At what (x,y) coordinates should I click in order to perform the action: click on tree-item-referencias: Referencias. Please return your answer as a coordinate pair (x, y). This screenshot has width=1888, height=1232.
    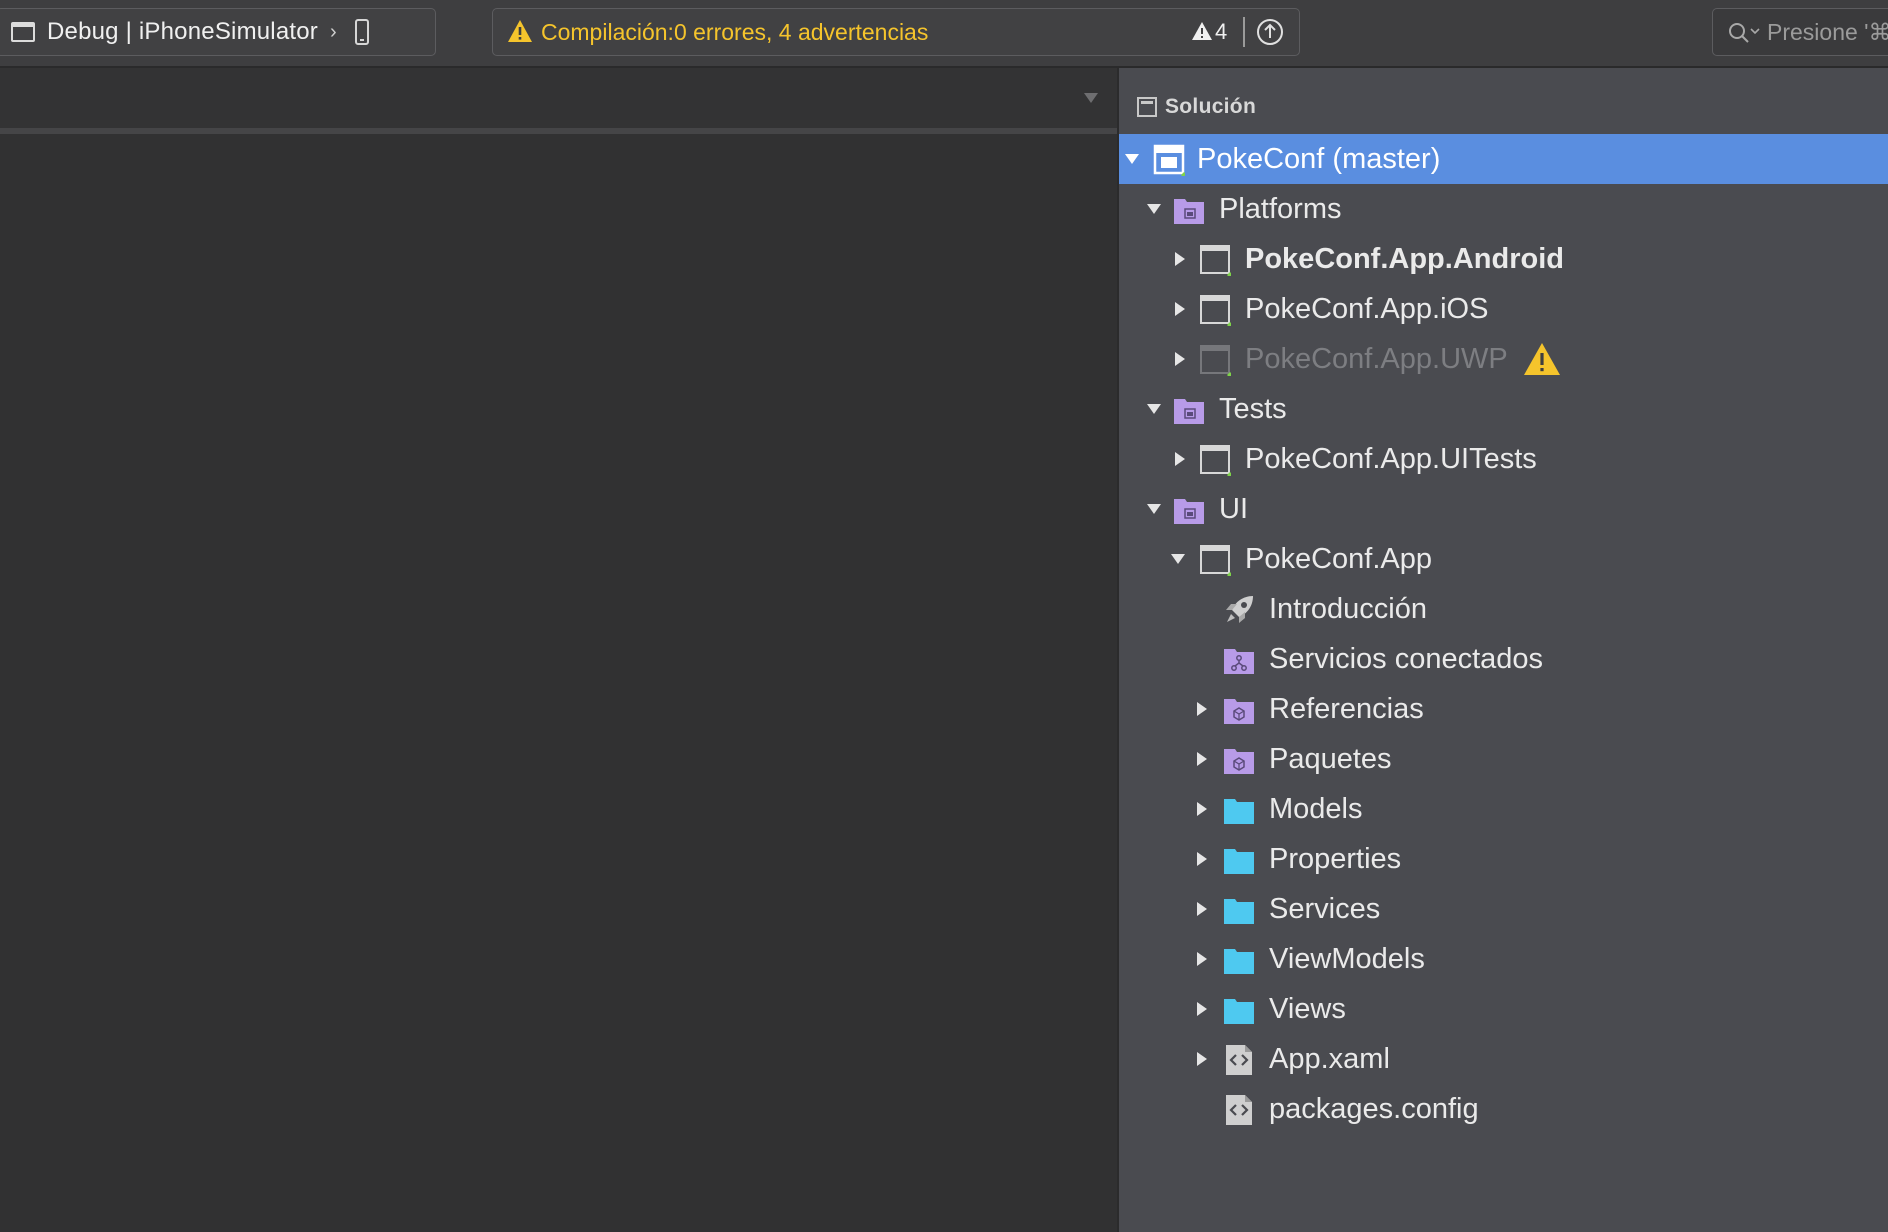
    Looking at the image, I should click on (1503, 709).